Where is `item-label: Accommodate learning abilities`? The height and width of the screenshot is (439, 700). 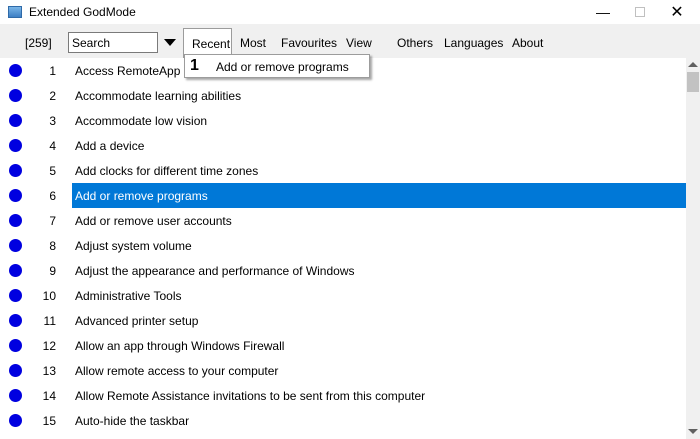 item-label: Accommodate learning abilities is located at coordinates (158, 95).